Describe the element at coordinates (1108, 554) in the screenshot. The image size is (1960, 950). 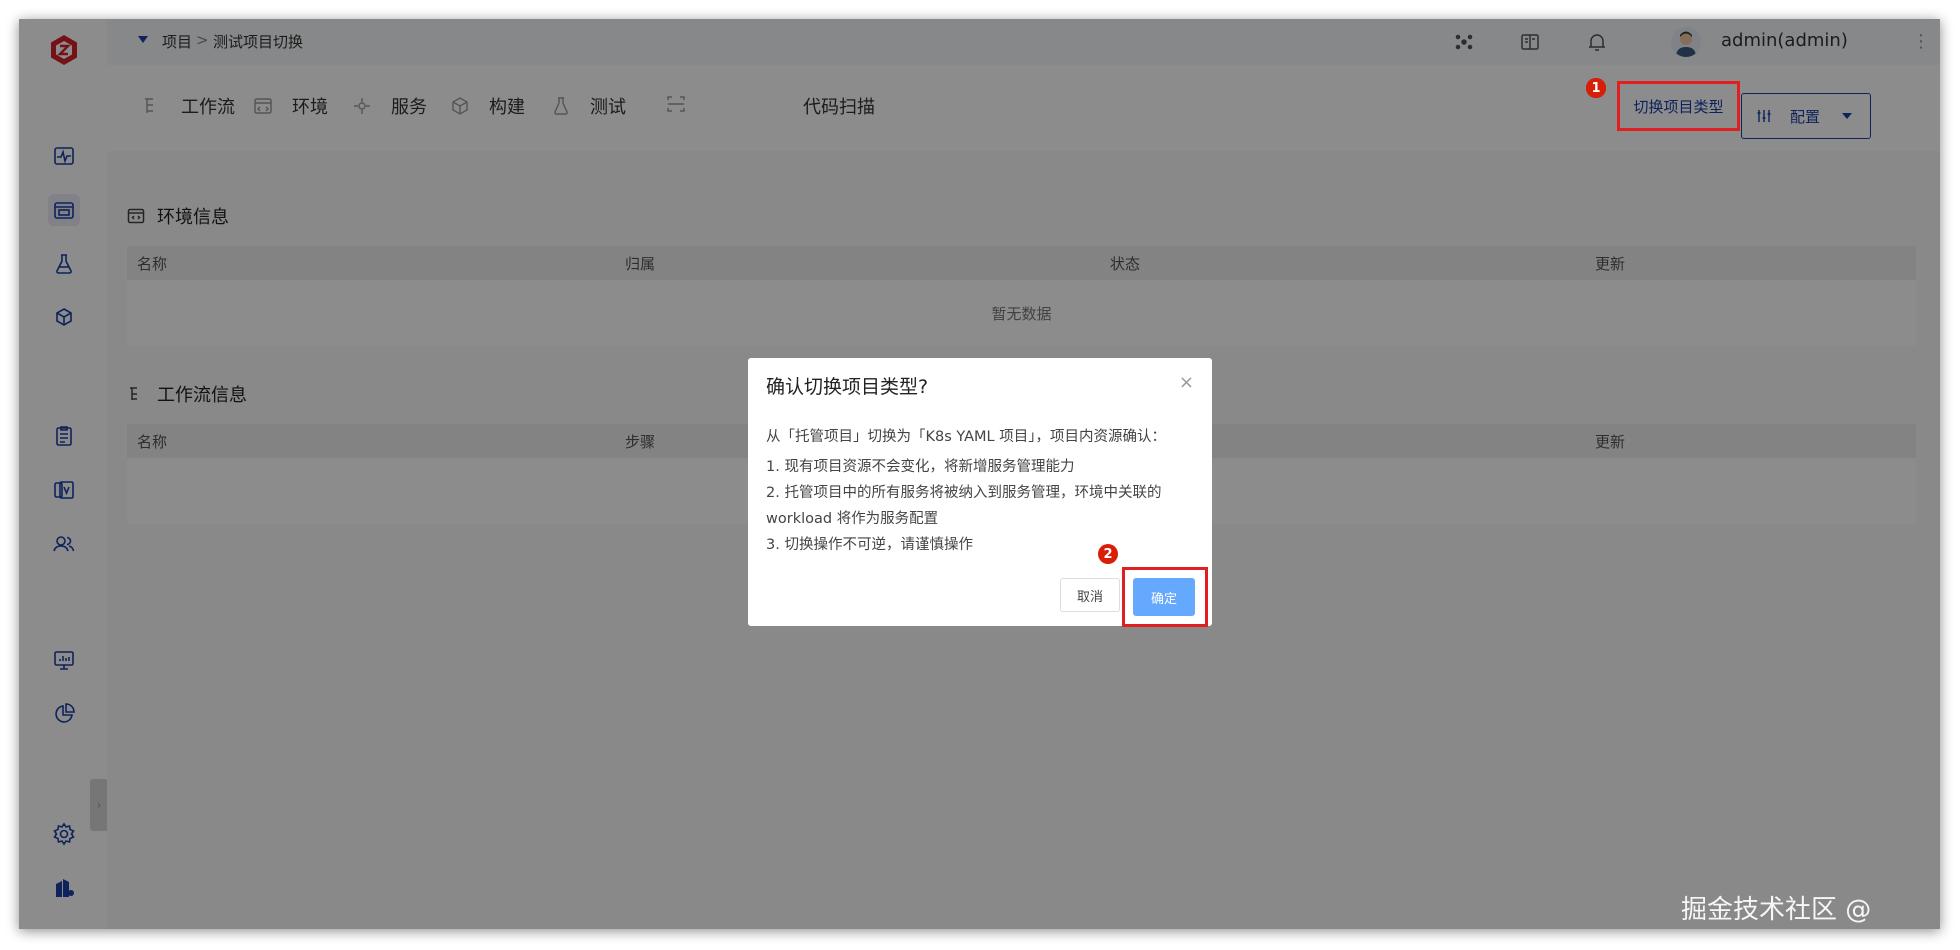
I see `step-badge-2: 2` at that location.